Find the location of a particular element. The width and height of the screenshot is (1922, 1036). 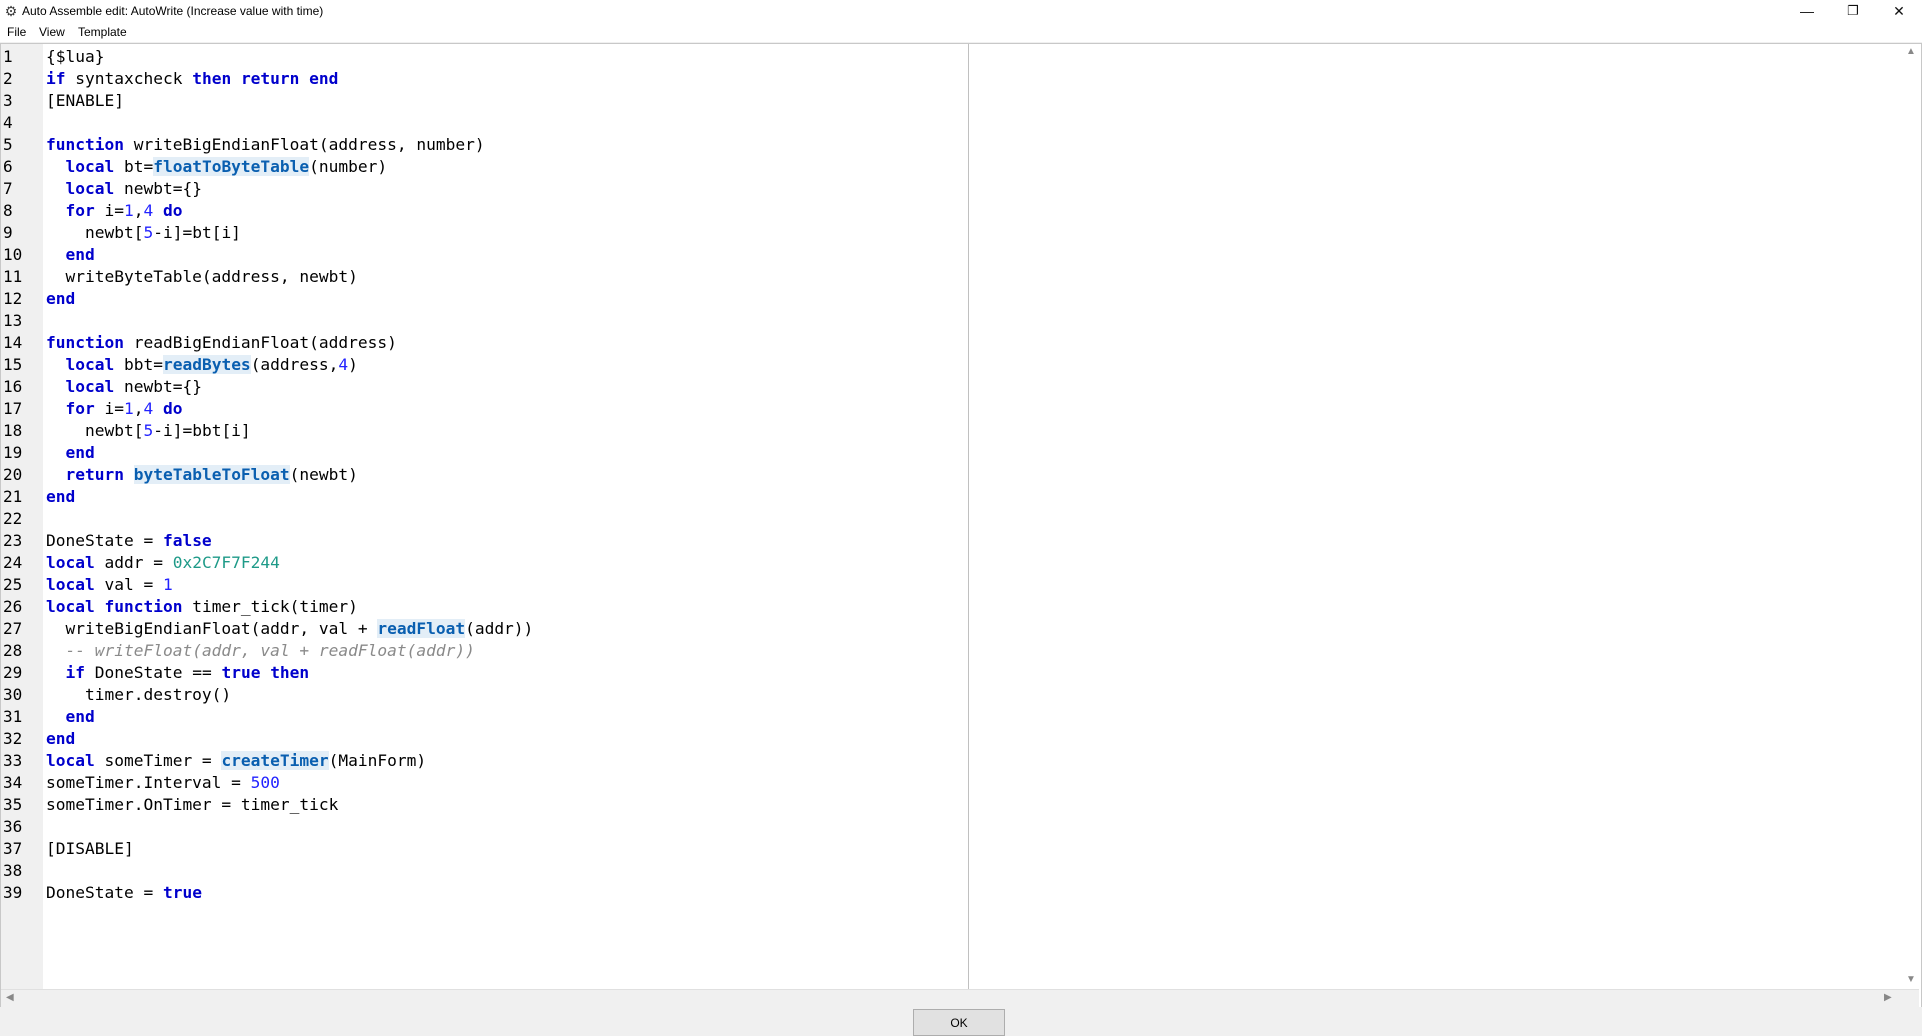

line-number: 1 is located at coordinates (8, 56).